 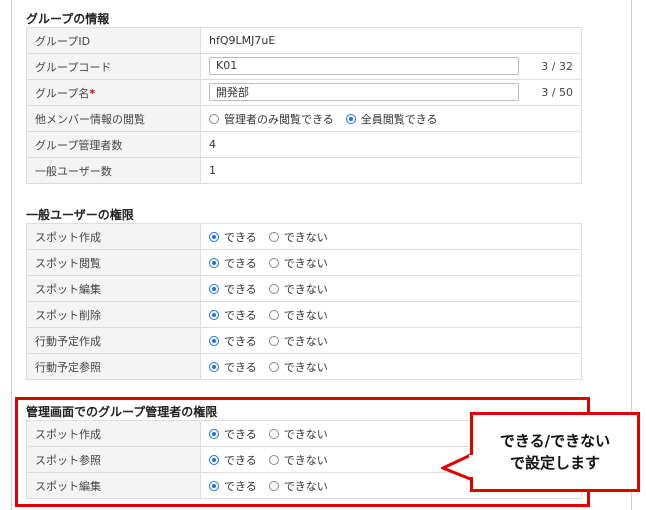 I want to click on permission-row: スポット閲覧 できる できない, so click(x=304, y=262).